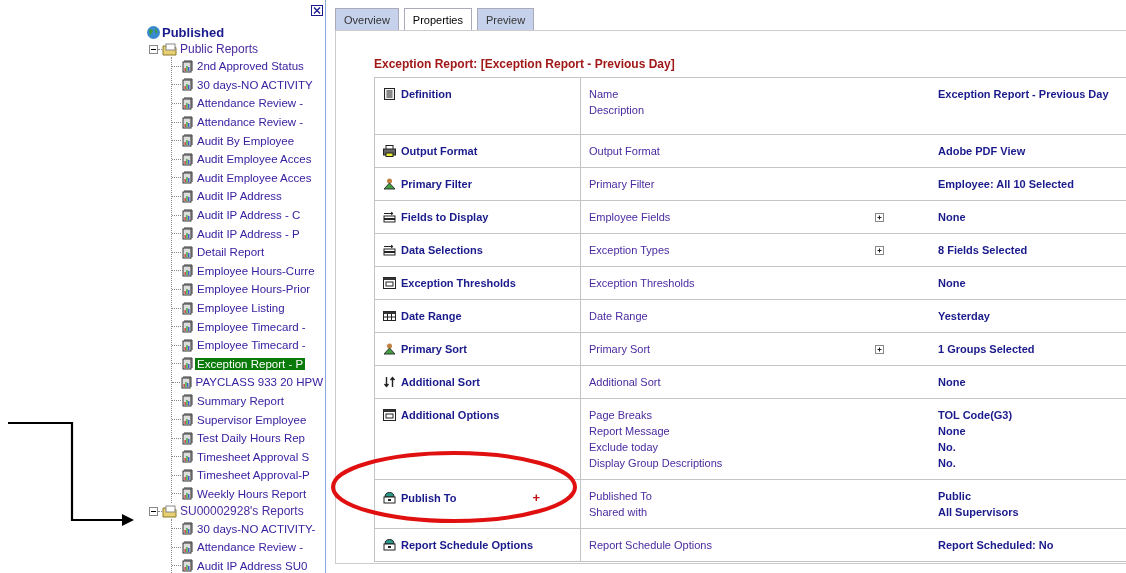 The width and height of the screenshot is (1126, 573). Describe the element at coordinates (617, 110) in the screenshot. I see `field-name: Description` at that location.